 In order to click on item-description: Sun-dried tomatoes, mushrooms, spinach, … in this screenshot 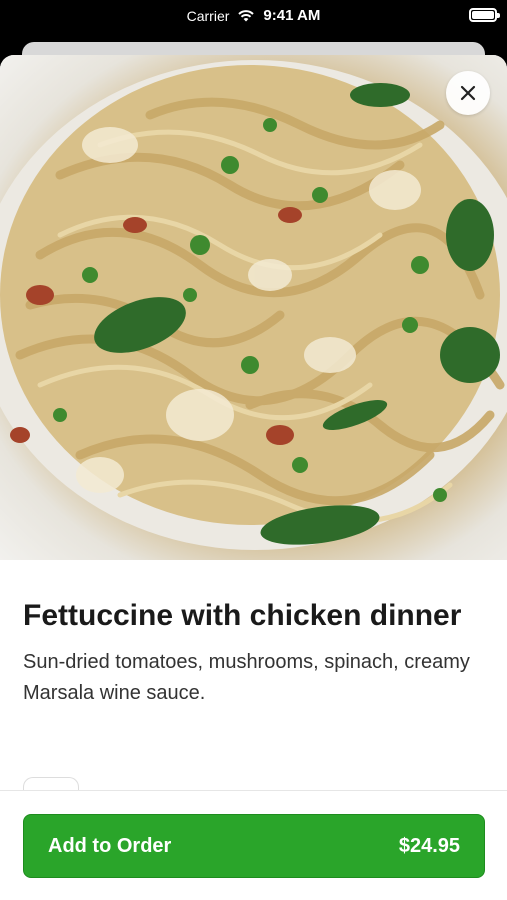, I will do `click(246, 677)`.